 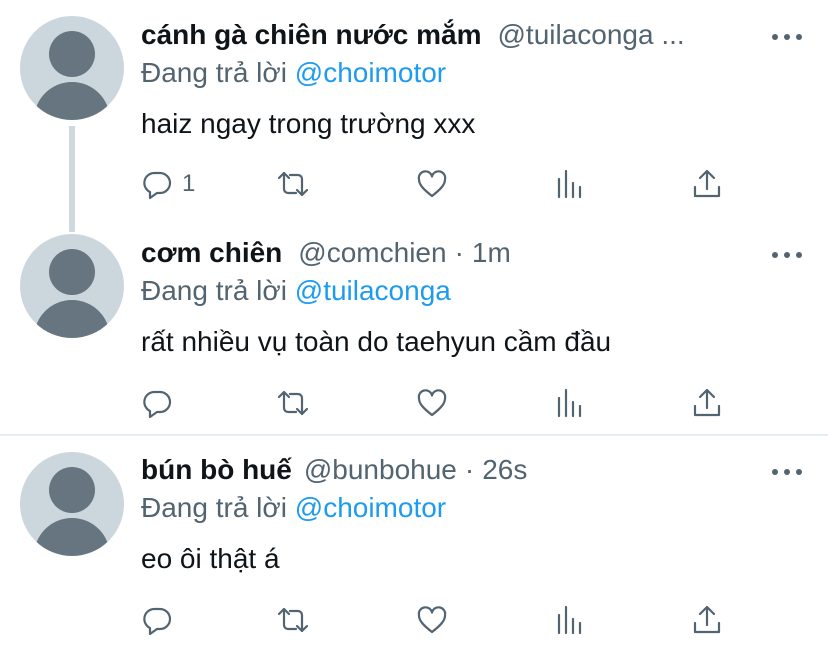 I want to click on replying-to-line: Đang trả lời @tuilaconga, so click(x=296, y=291).